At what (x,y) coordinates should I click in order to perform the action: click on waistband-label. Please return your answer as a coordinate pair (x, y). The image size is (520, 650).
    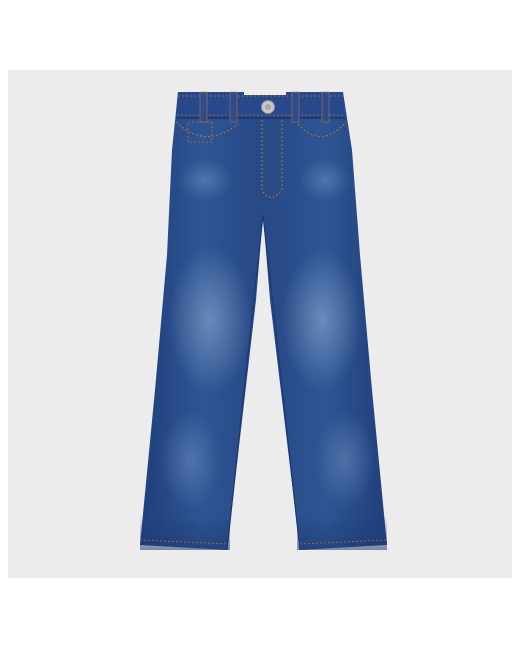
    Looking at the image, I should click on (265, 92).